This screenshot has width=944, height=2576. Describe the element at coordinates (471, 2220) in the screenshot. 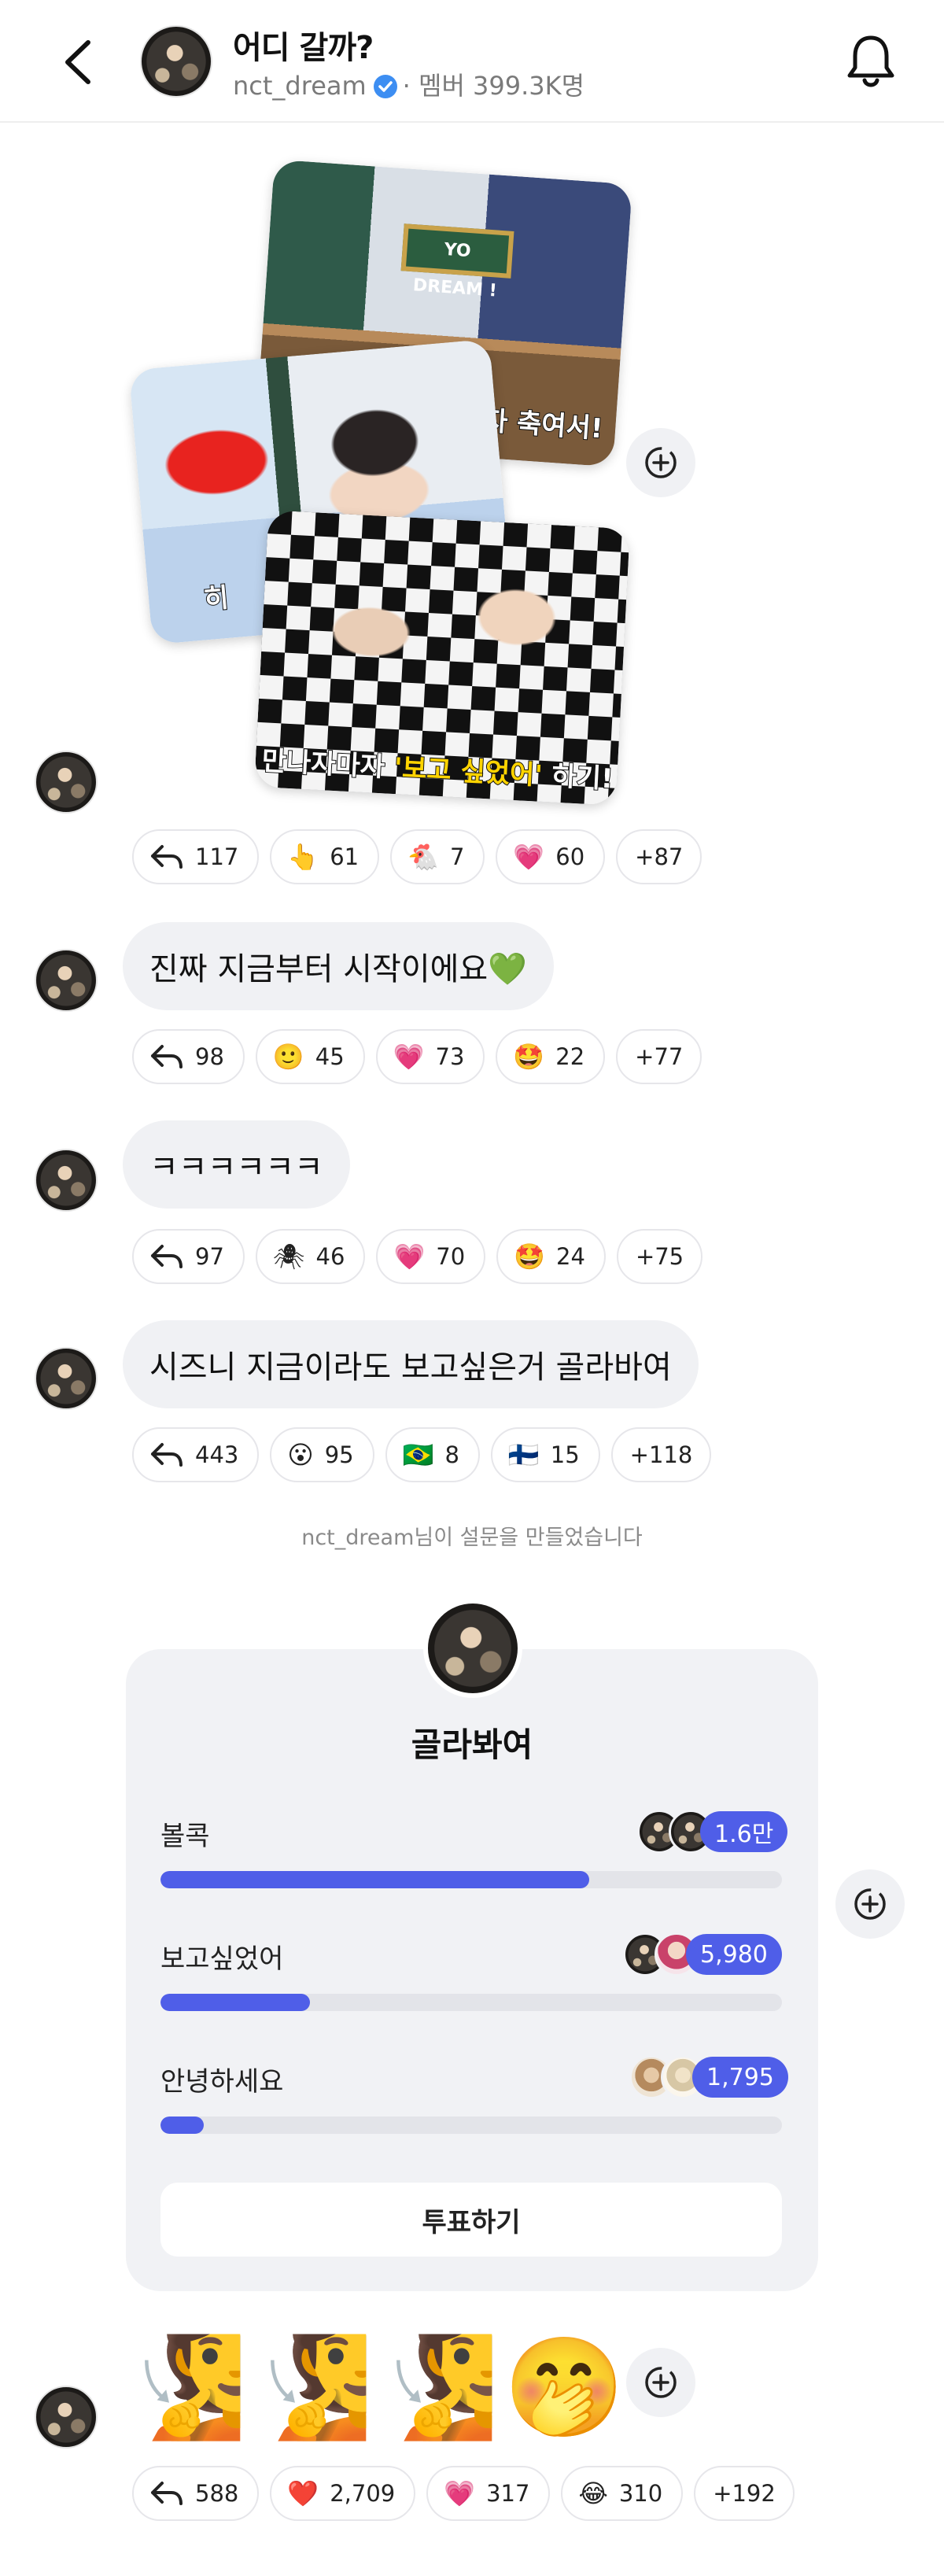

I see `vote-button: 투표하기` at that location.